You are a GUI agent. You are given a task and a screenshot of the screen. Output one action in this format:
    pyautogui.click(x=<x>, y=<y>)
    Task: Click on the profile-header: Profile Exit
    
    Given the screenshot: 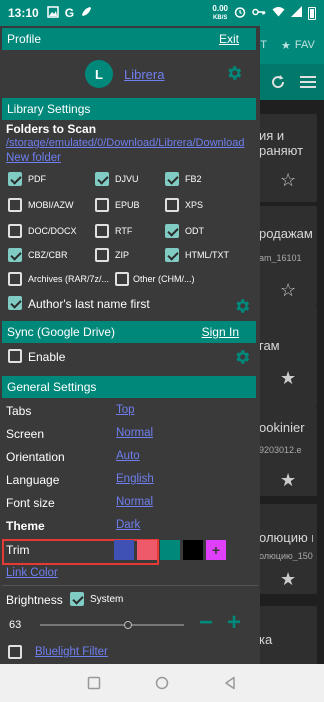 What is the action you would take?
    pyautogui.click(x=129, y=39)
    